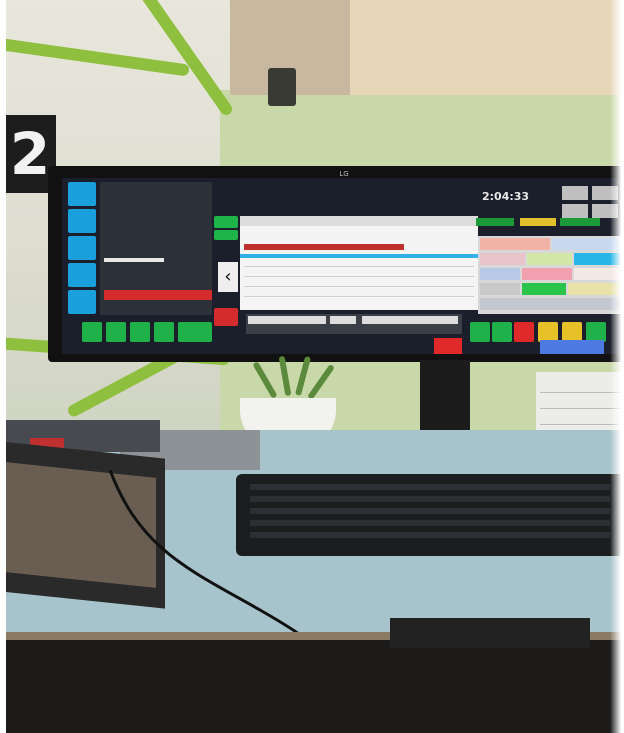 This screenshot has height=733, width=624. What do you see at coordinates (490, 633) in the screenshot?
I see `mouse-pad` at bounding box center [490, 633].